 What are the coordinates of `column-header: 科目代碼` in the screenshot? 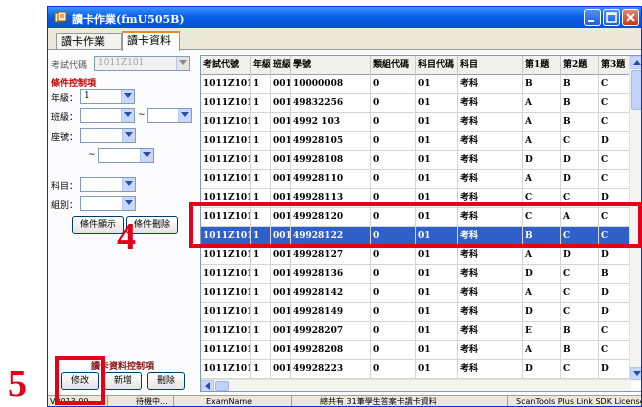 It's located at (437, 65).